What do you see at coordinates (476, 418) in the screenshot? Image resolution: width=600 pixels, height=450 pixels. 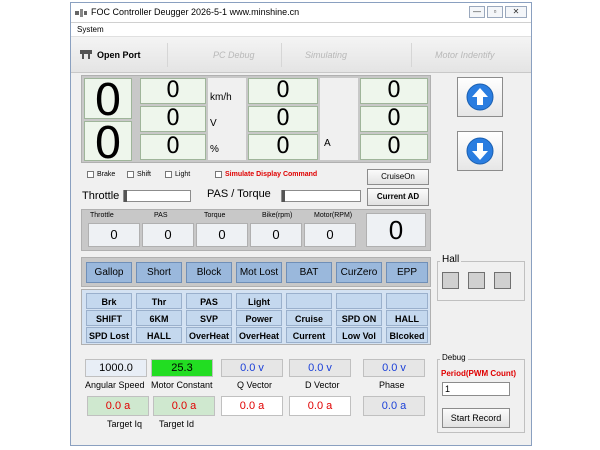 I see `start-record-button: Start Record` at bounding box center [476, 418].